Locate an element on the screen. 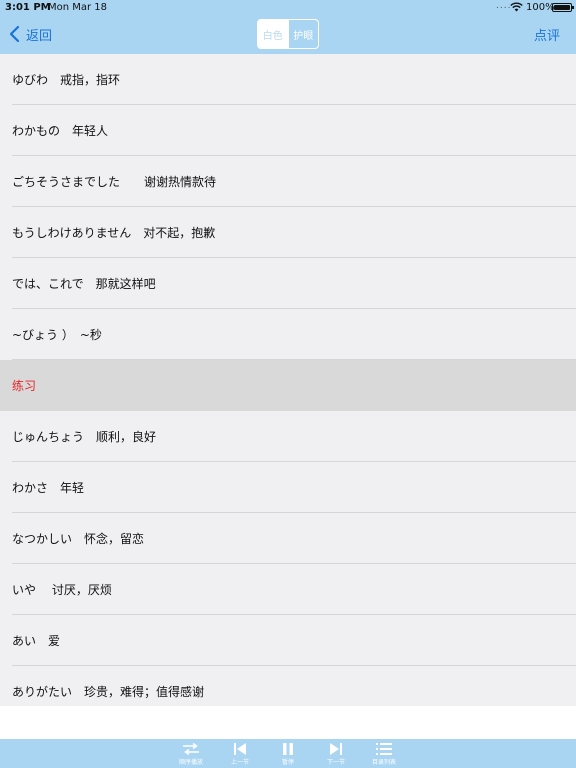  list-item-text: もうしわけありません 对不起，抱歉 is located at coordinates (114, 233).